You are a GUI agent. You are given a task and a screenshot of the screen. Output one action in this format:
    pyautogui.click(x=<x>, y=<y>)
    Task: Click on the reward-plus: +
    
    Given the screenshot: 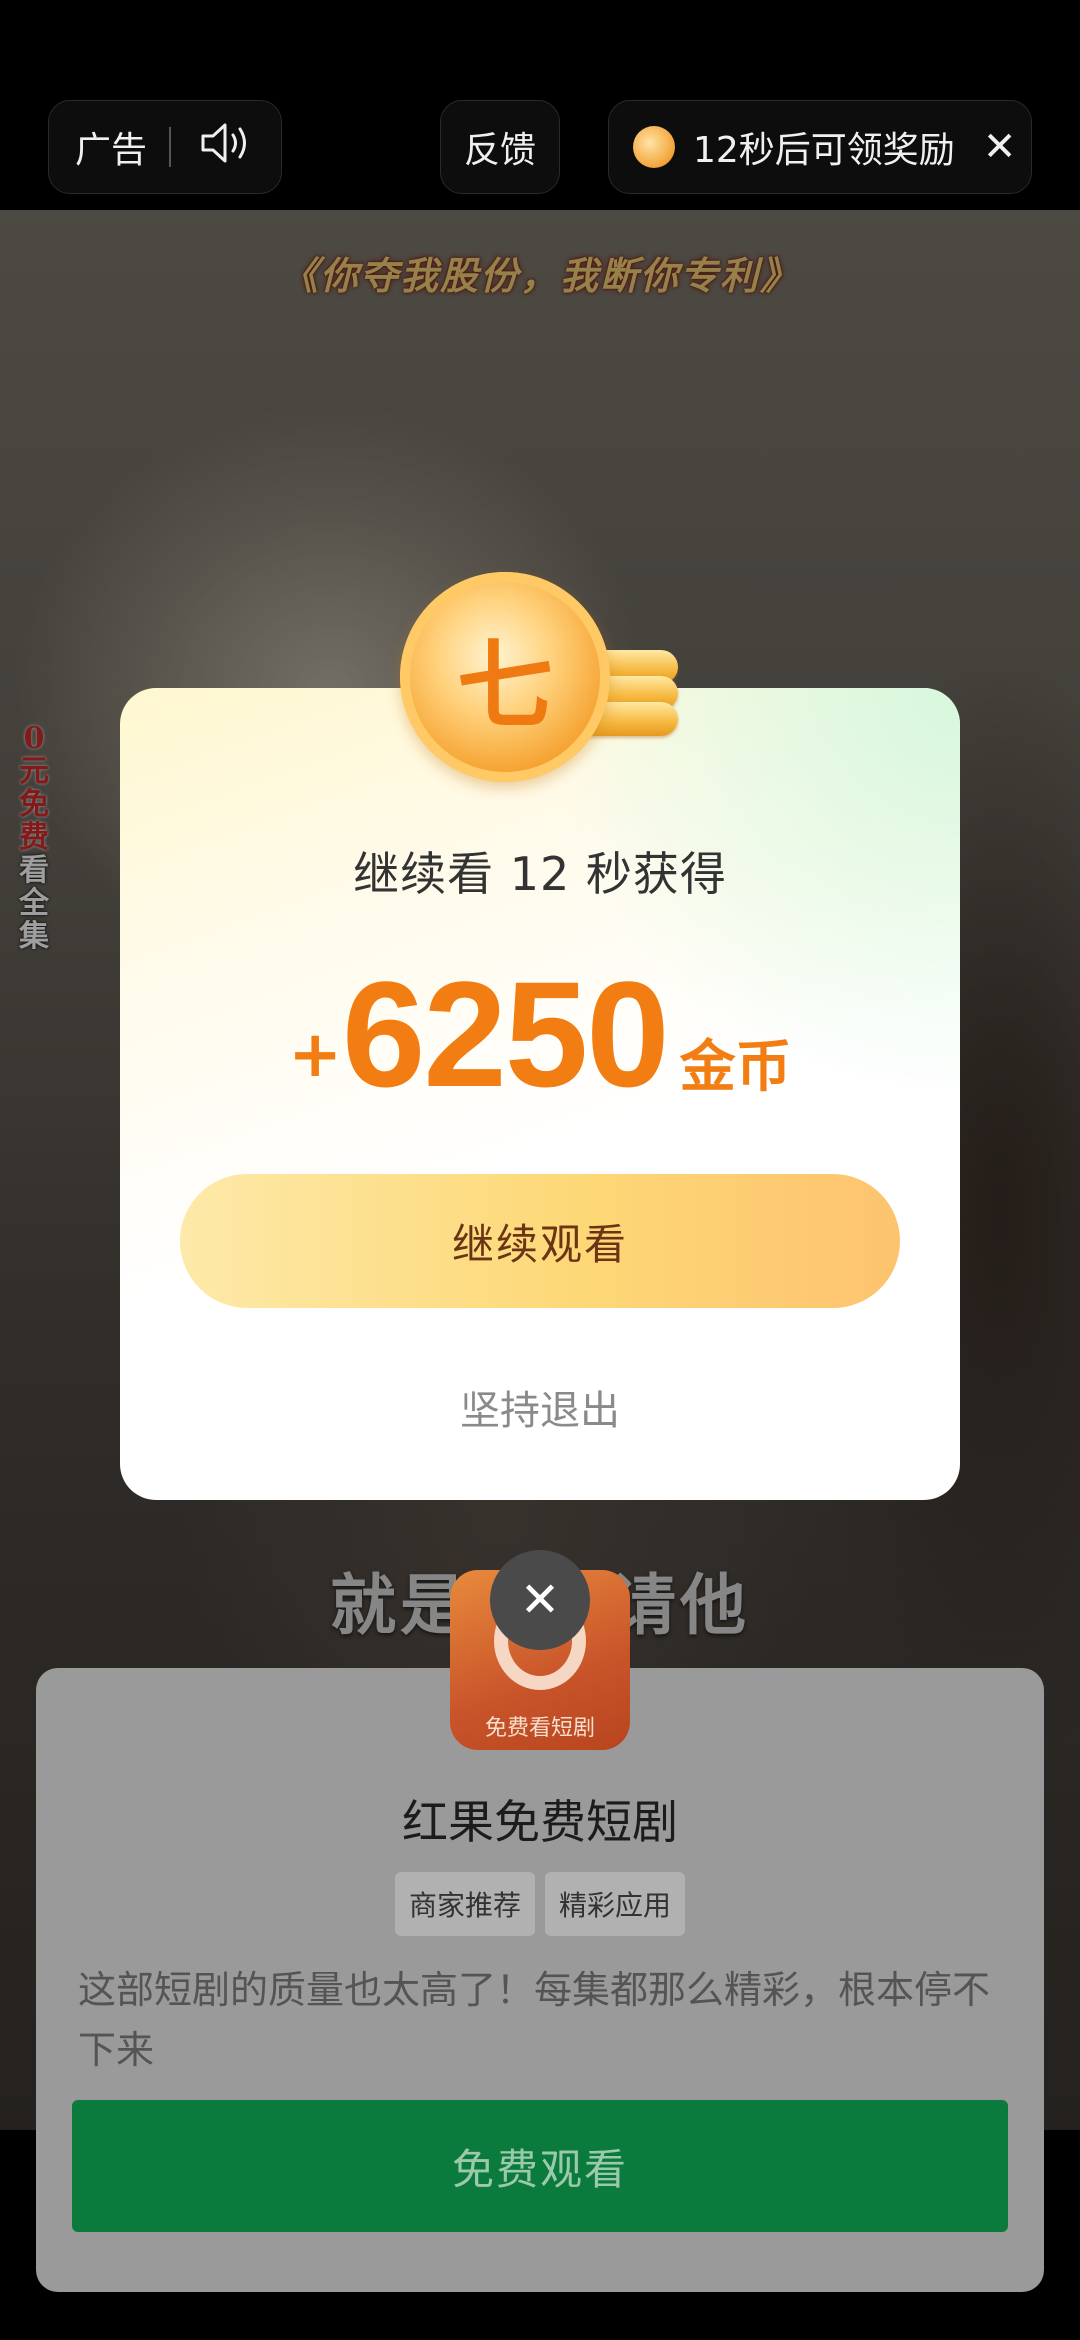 What is the action you would take?
    pyautogui.click(x=315, y=1055)
    